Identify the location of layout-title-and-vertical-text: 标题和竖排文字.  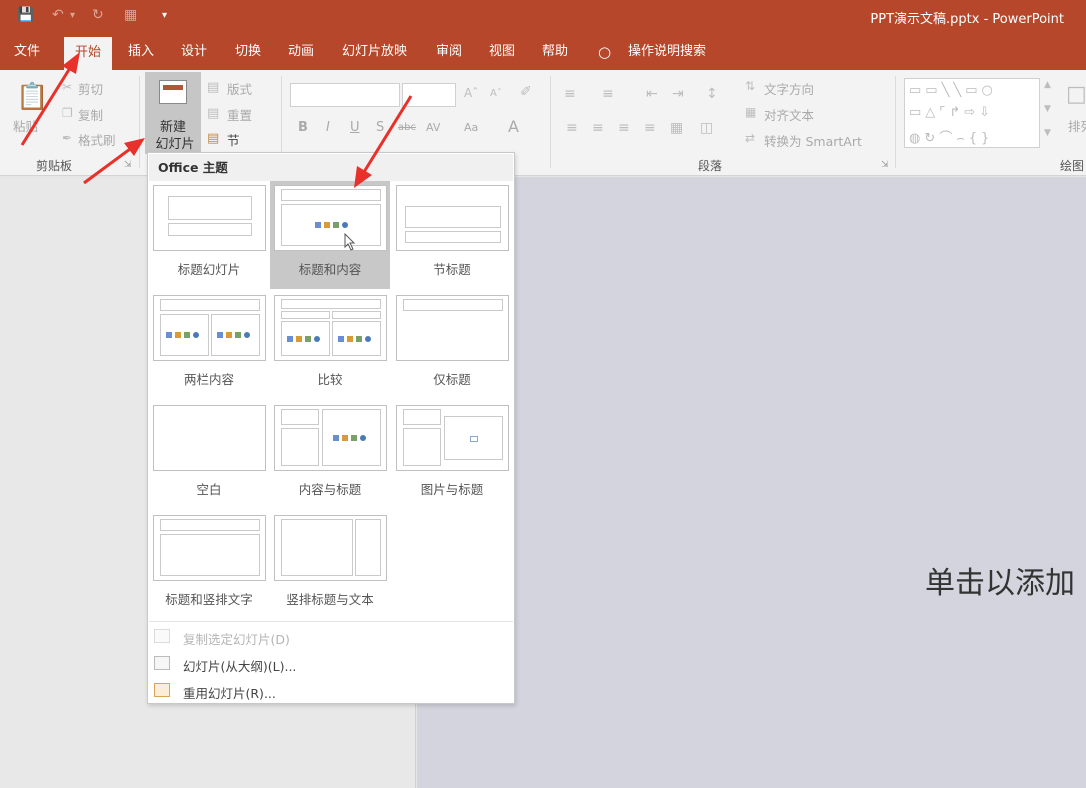
(209, 565).